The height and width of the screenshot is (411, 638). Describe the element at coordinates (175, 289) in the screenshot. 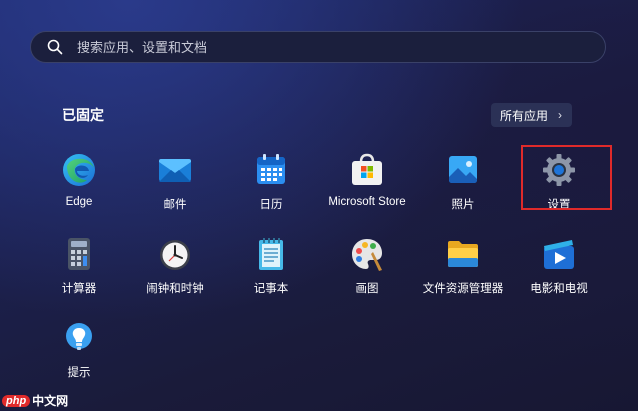

I see `app-label: 闹钟和时钟` at that location.